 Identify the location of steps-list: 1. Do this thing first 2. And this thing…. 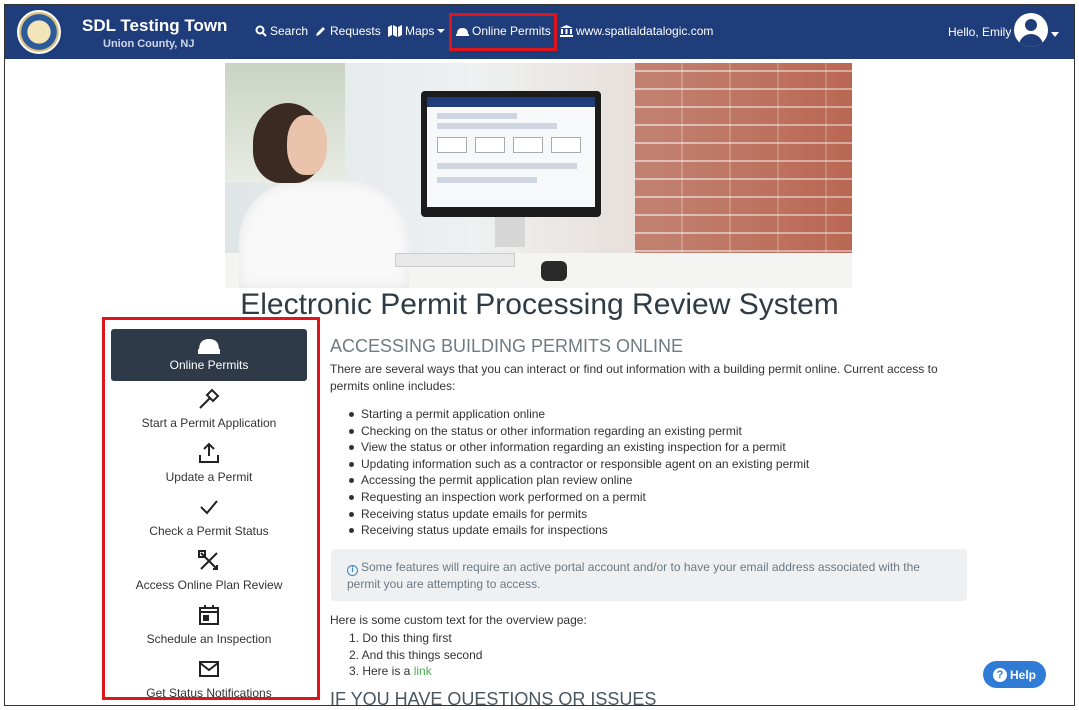
(415, 655).